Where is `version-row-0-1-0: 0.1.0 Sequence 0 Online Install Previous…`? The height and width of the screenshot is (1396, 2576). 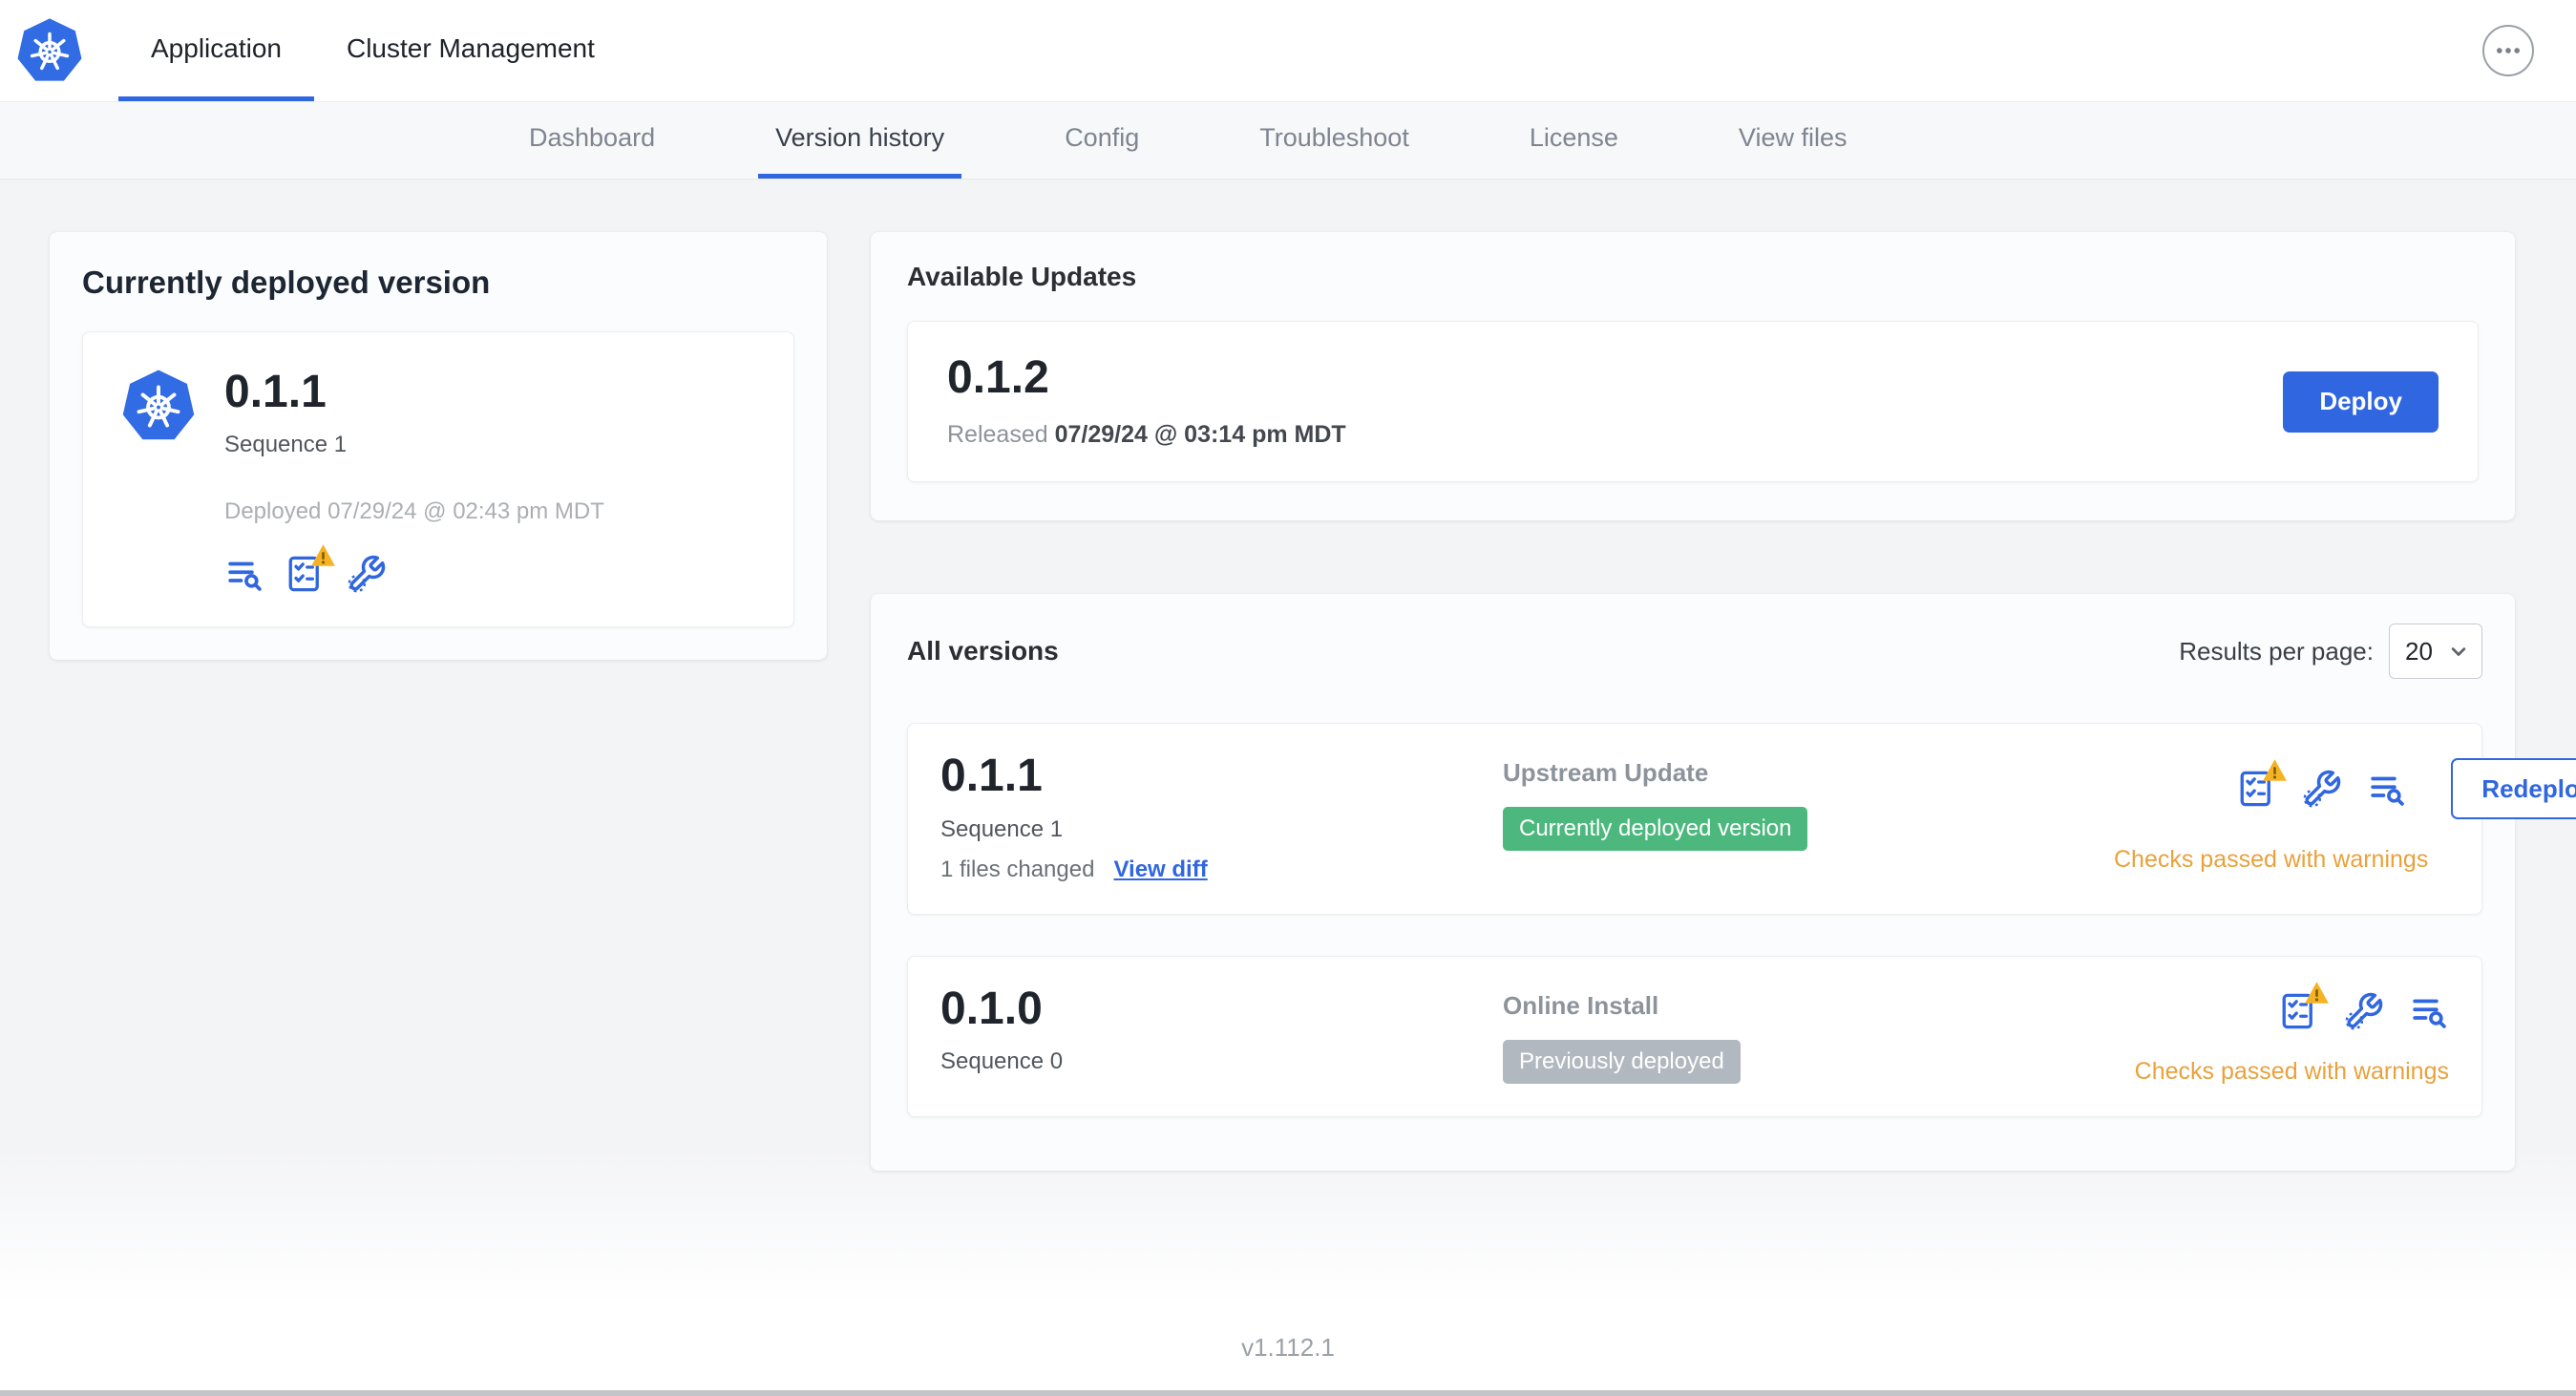 version-row-0-1-0: 0.1.0 Sequence 0 Online Install Previous… is located at coordinates (1694, 1036).